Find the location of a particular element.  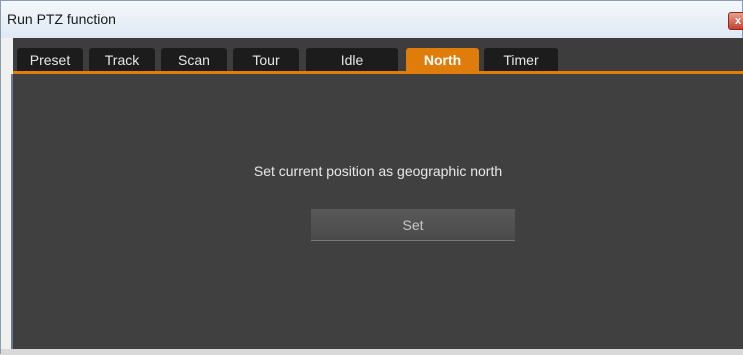

tab-track: Track is located at coordinates (122, 59).